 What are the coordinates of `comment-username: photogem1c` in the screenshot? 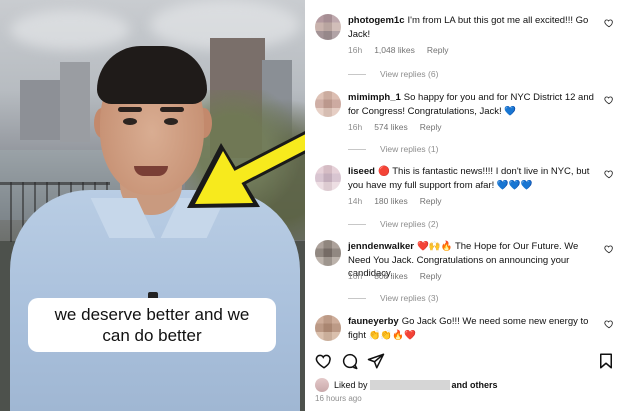 It's located at (376, 20).